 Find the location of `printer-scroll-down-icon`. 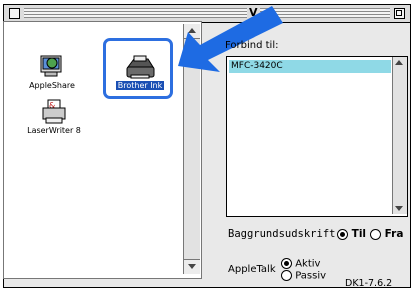

printer-scroll-down-icon is located at coordinates (399, 208).